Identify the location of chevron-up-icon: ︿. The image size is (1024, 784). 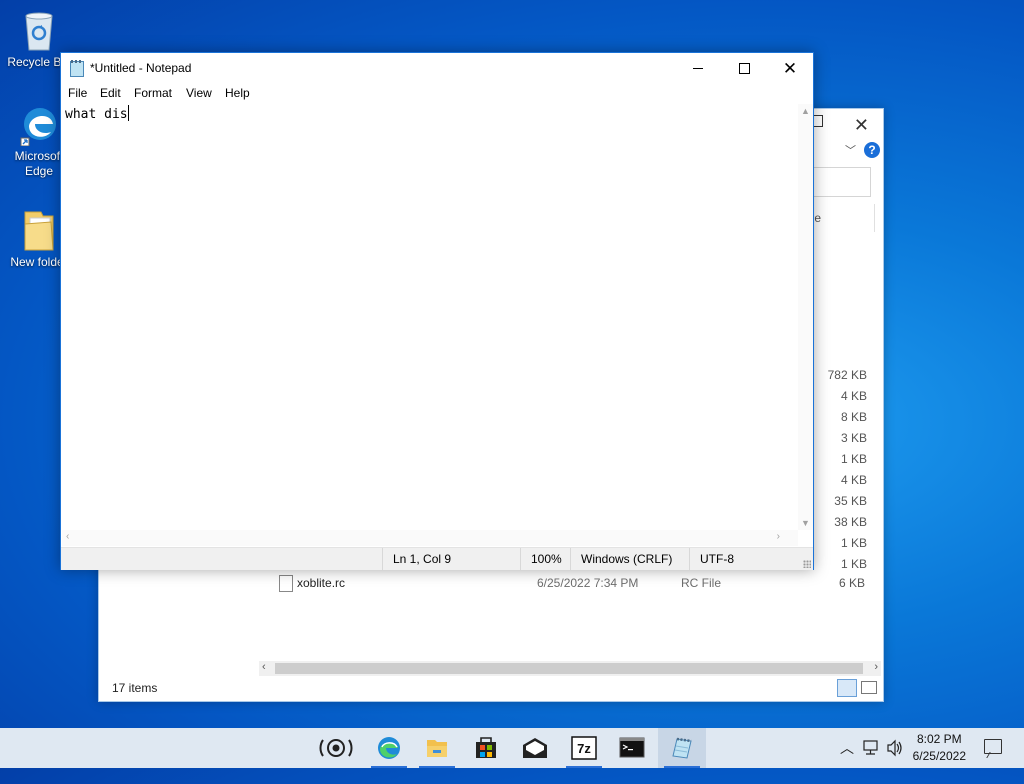
(847, 748).